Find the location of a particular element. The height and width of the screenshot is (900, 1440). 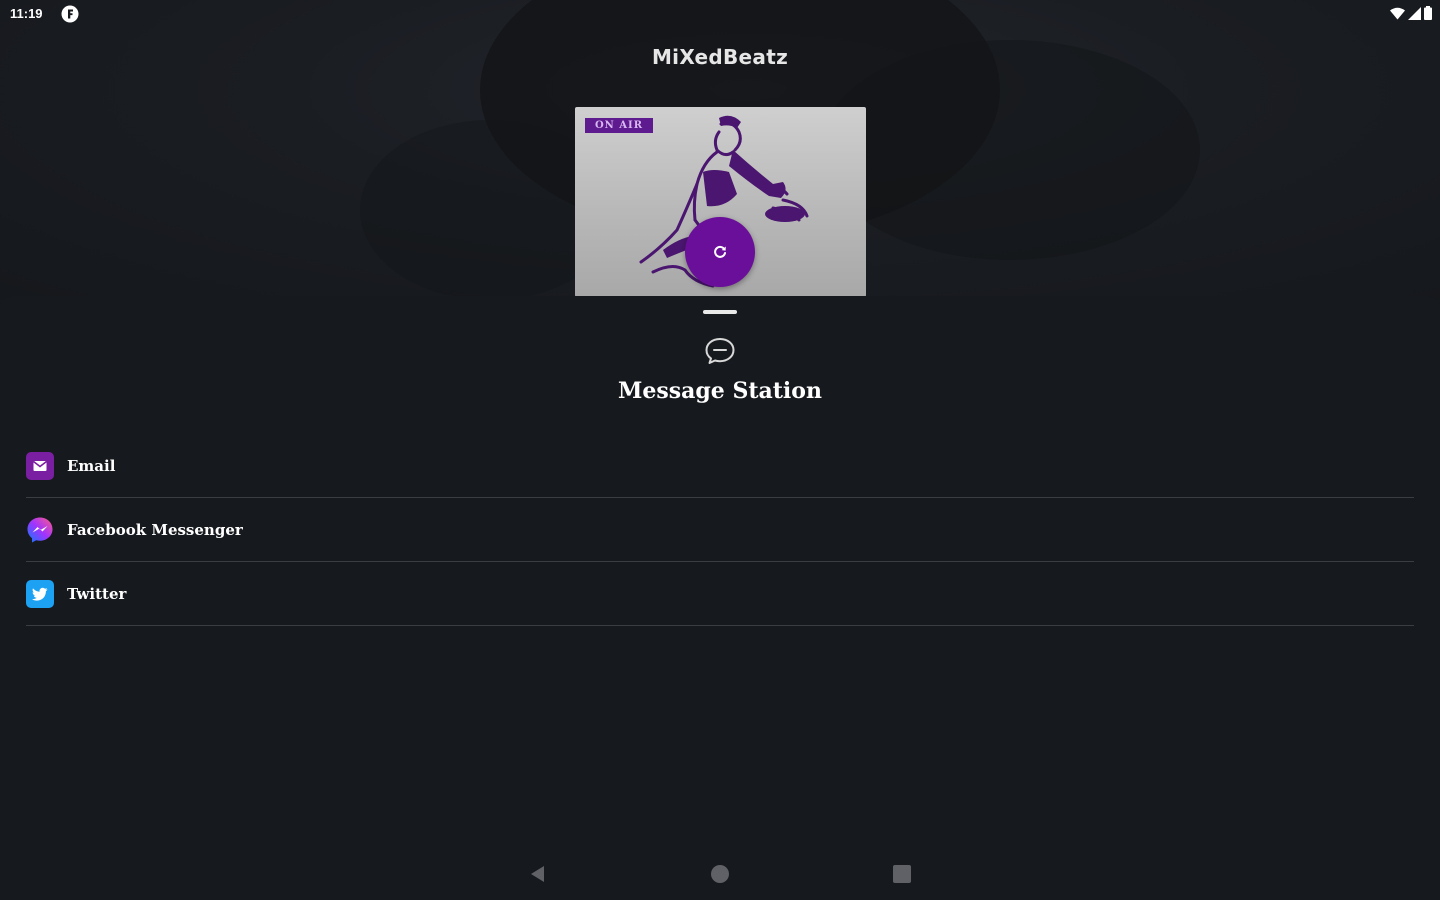

list-item-facebook-messenger: Facebook Messenger is located at coordinates (720, 530).